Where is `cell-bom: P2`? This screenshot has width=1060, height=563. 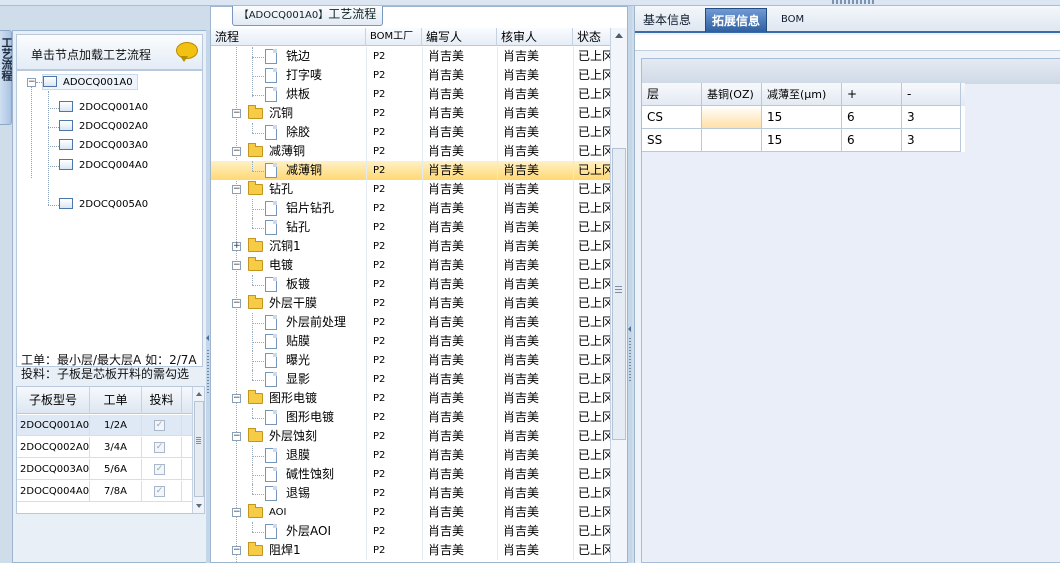
cell-bom: P2 is located at coordinates (394, 379).